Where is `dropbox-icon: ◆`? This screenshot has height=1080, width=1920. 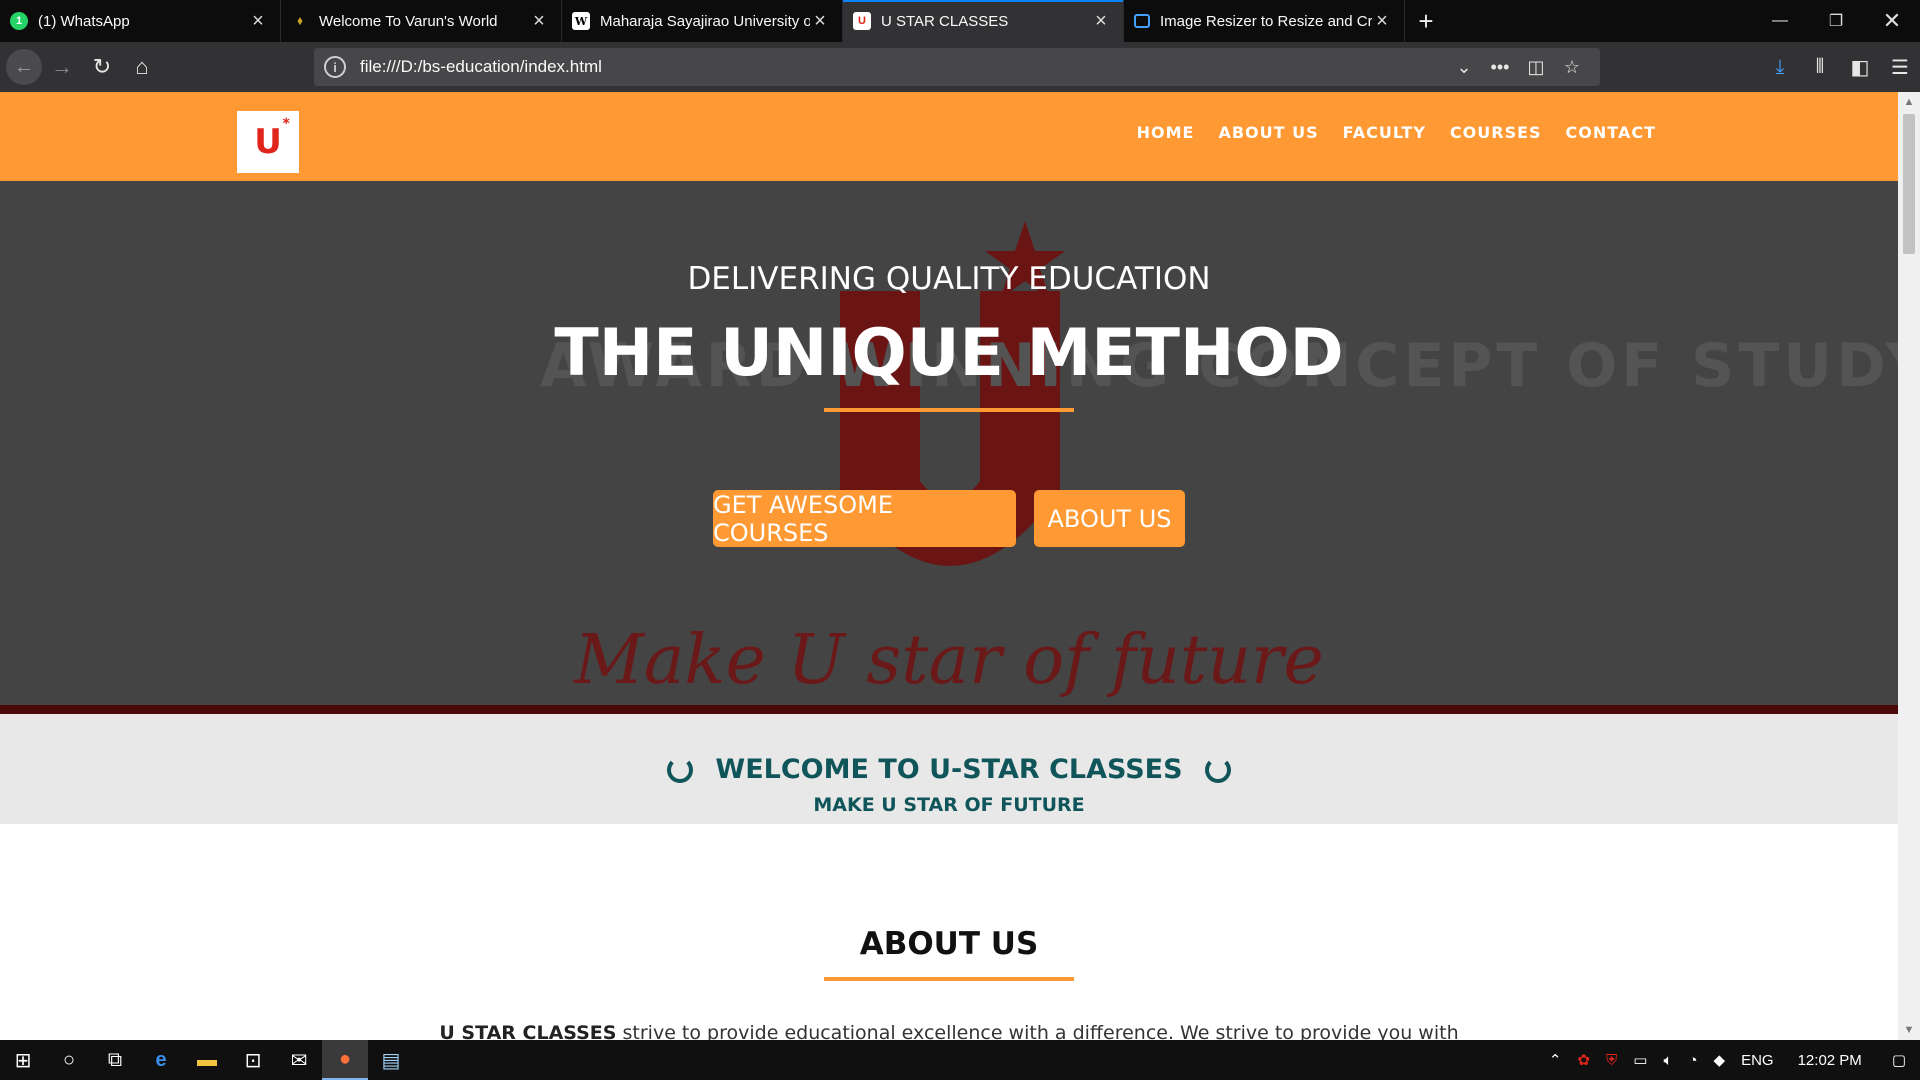 dropbox-icon: ◆ is located at coordinates (1720, 1060).